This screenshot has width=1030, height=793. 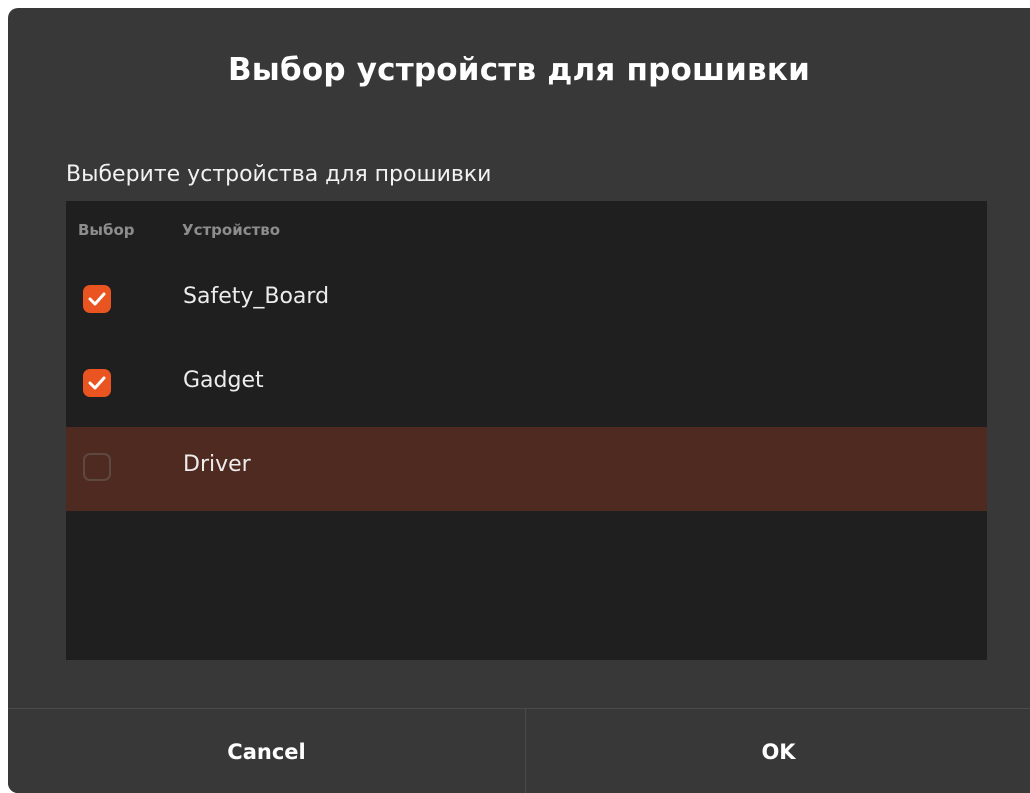 I want to click on dialog-subtitle: Выберите устройства для прошивки, so click(x=279, y=174).